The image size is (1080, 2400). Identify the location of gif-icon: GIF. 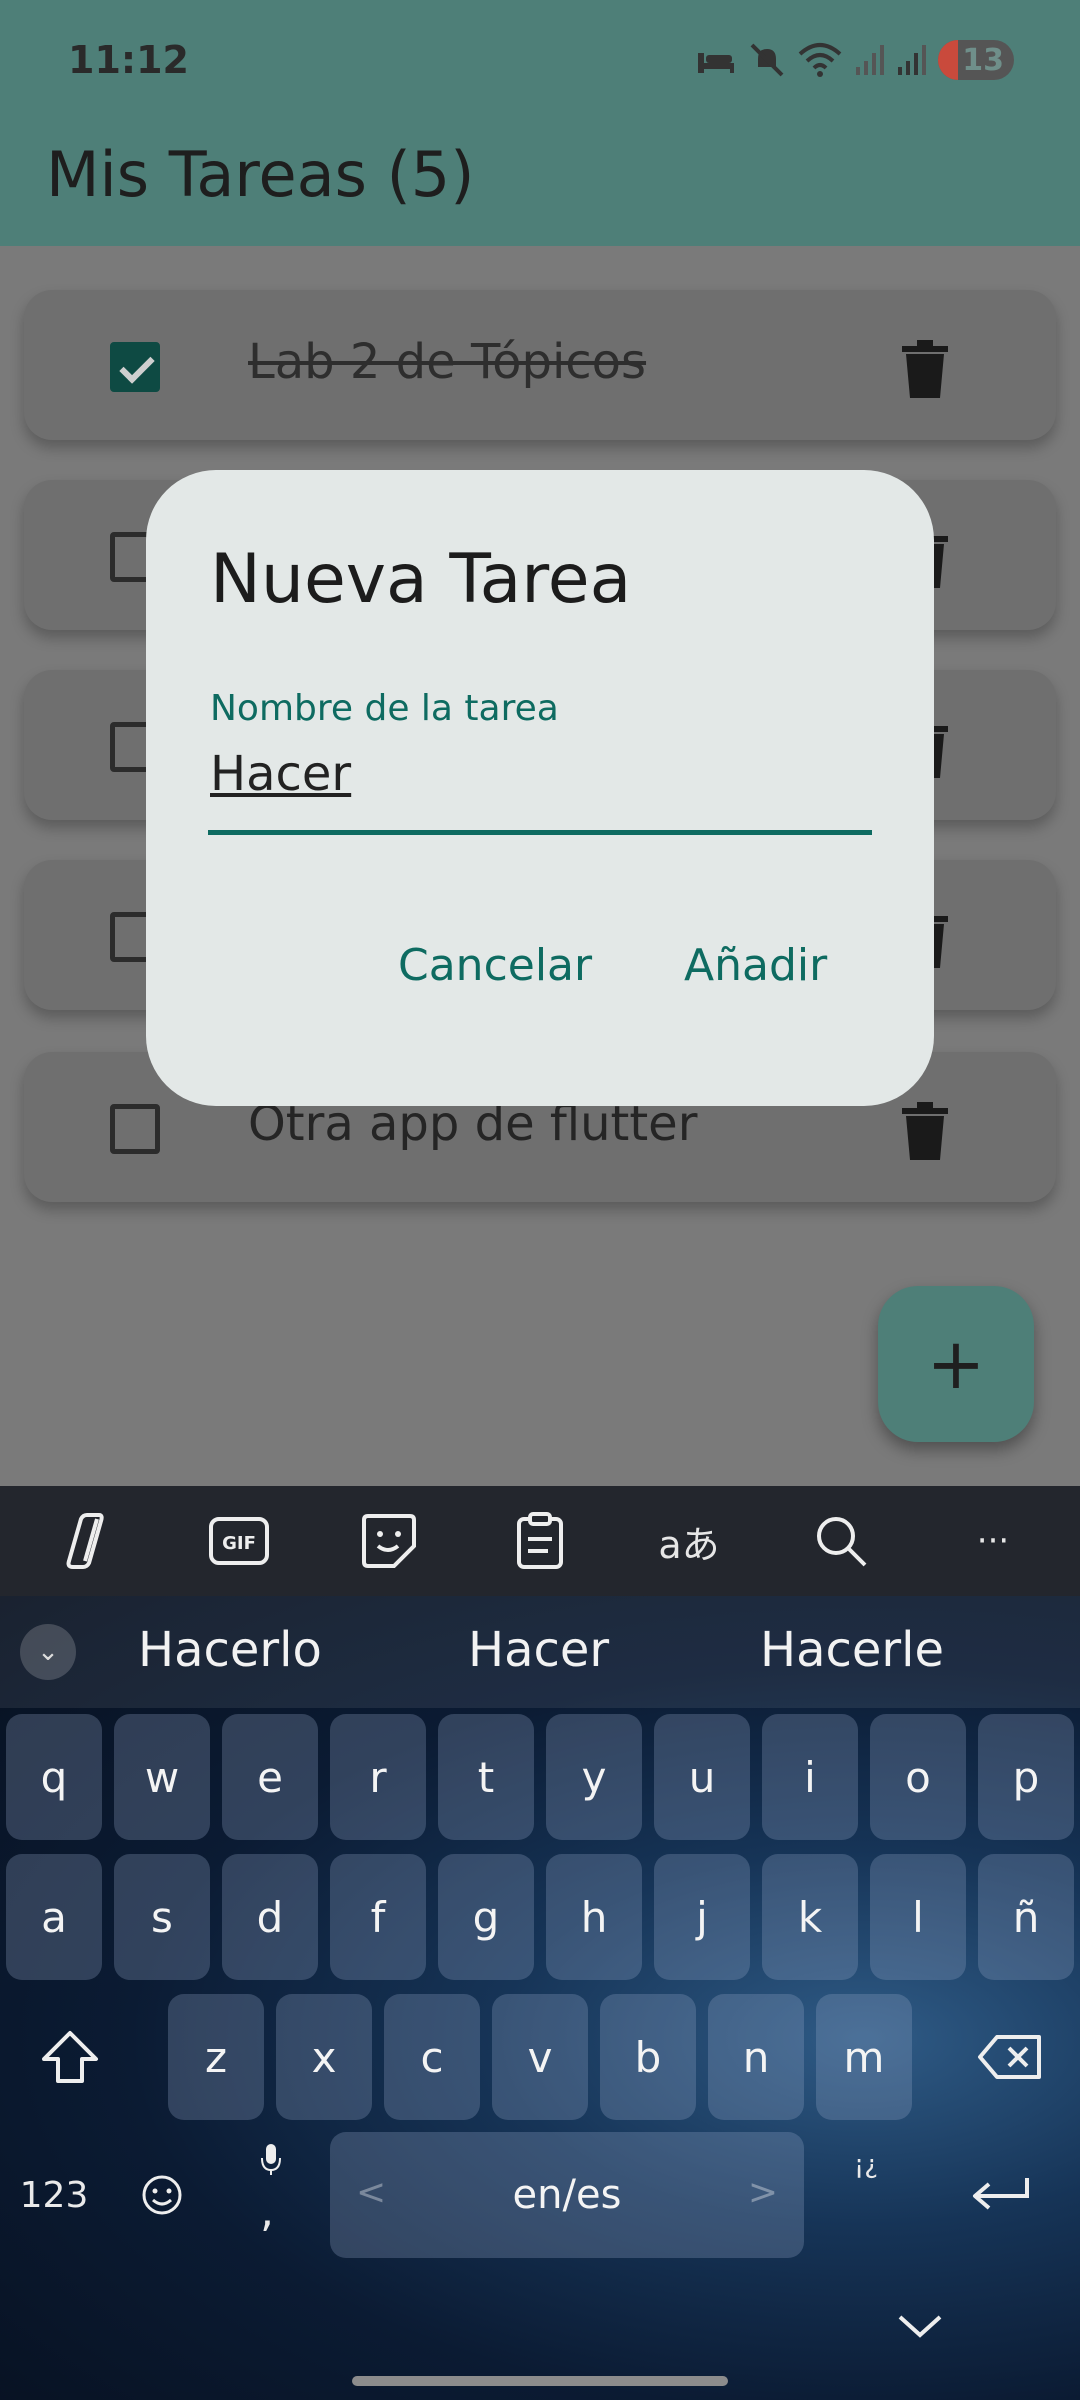
(239, 1541).